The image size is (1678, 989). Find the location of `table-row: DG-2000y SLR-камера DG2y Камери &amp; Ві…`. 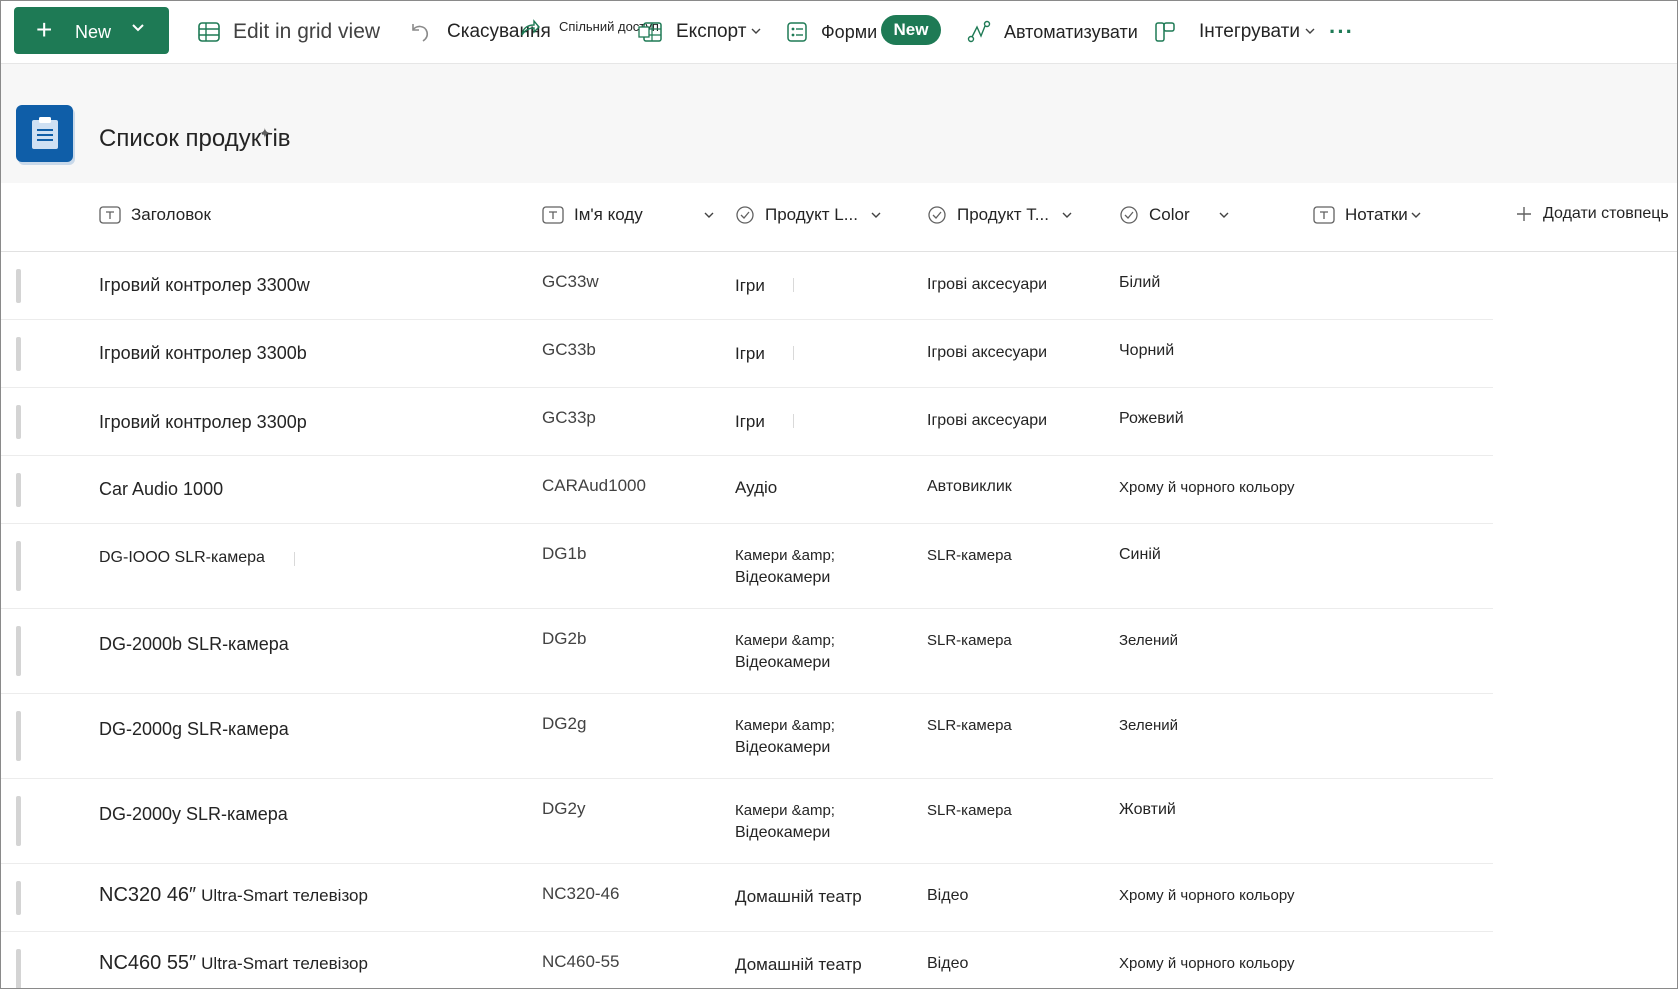

table-row: DG-2000y SLR-камера DG2y Камери &amp; Ві… is located at coordinates (747, 821).